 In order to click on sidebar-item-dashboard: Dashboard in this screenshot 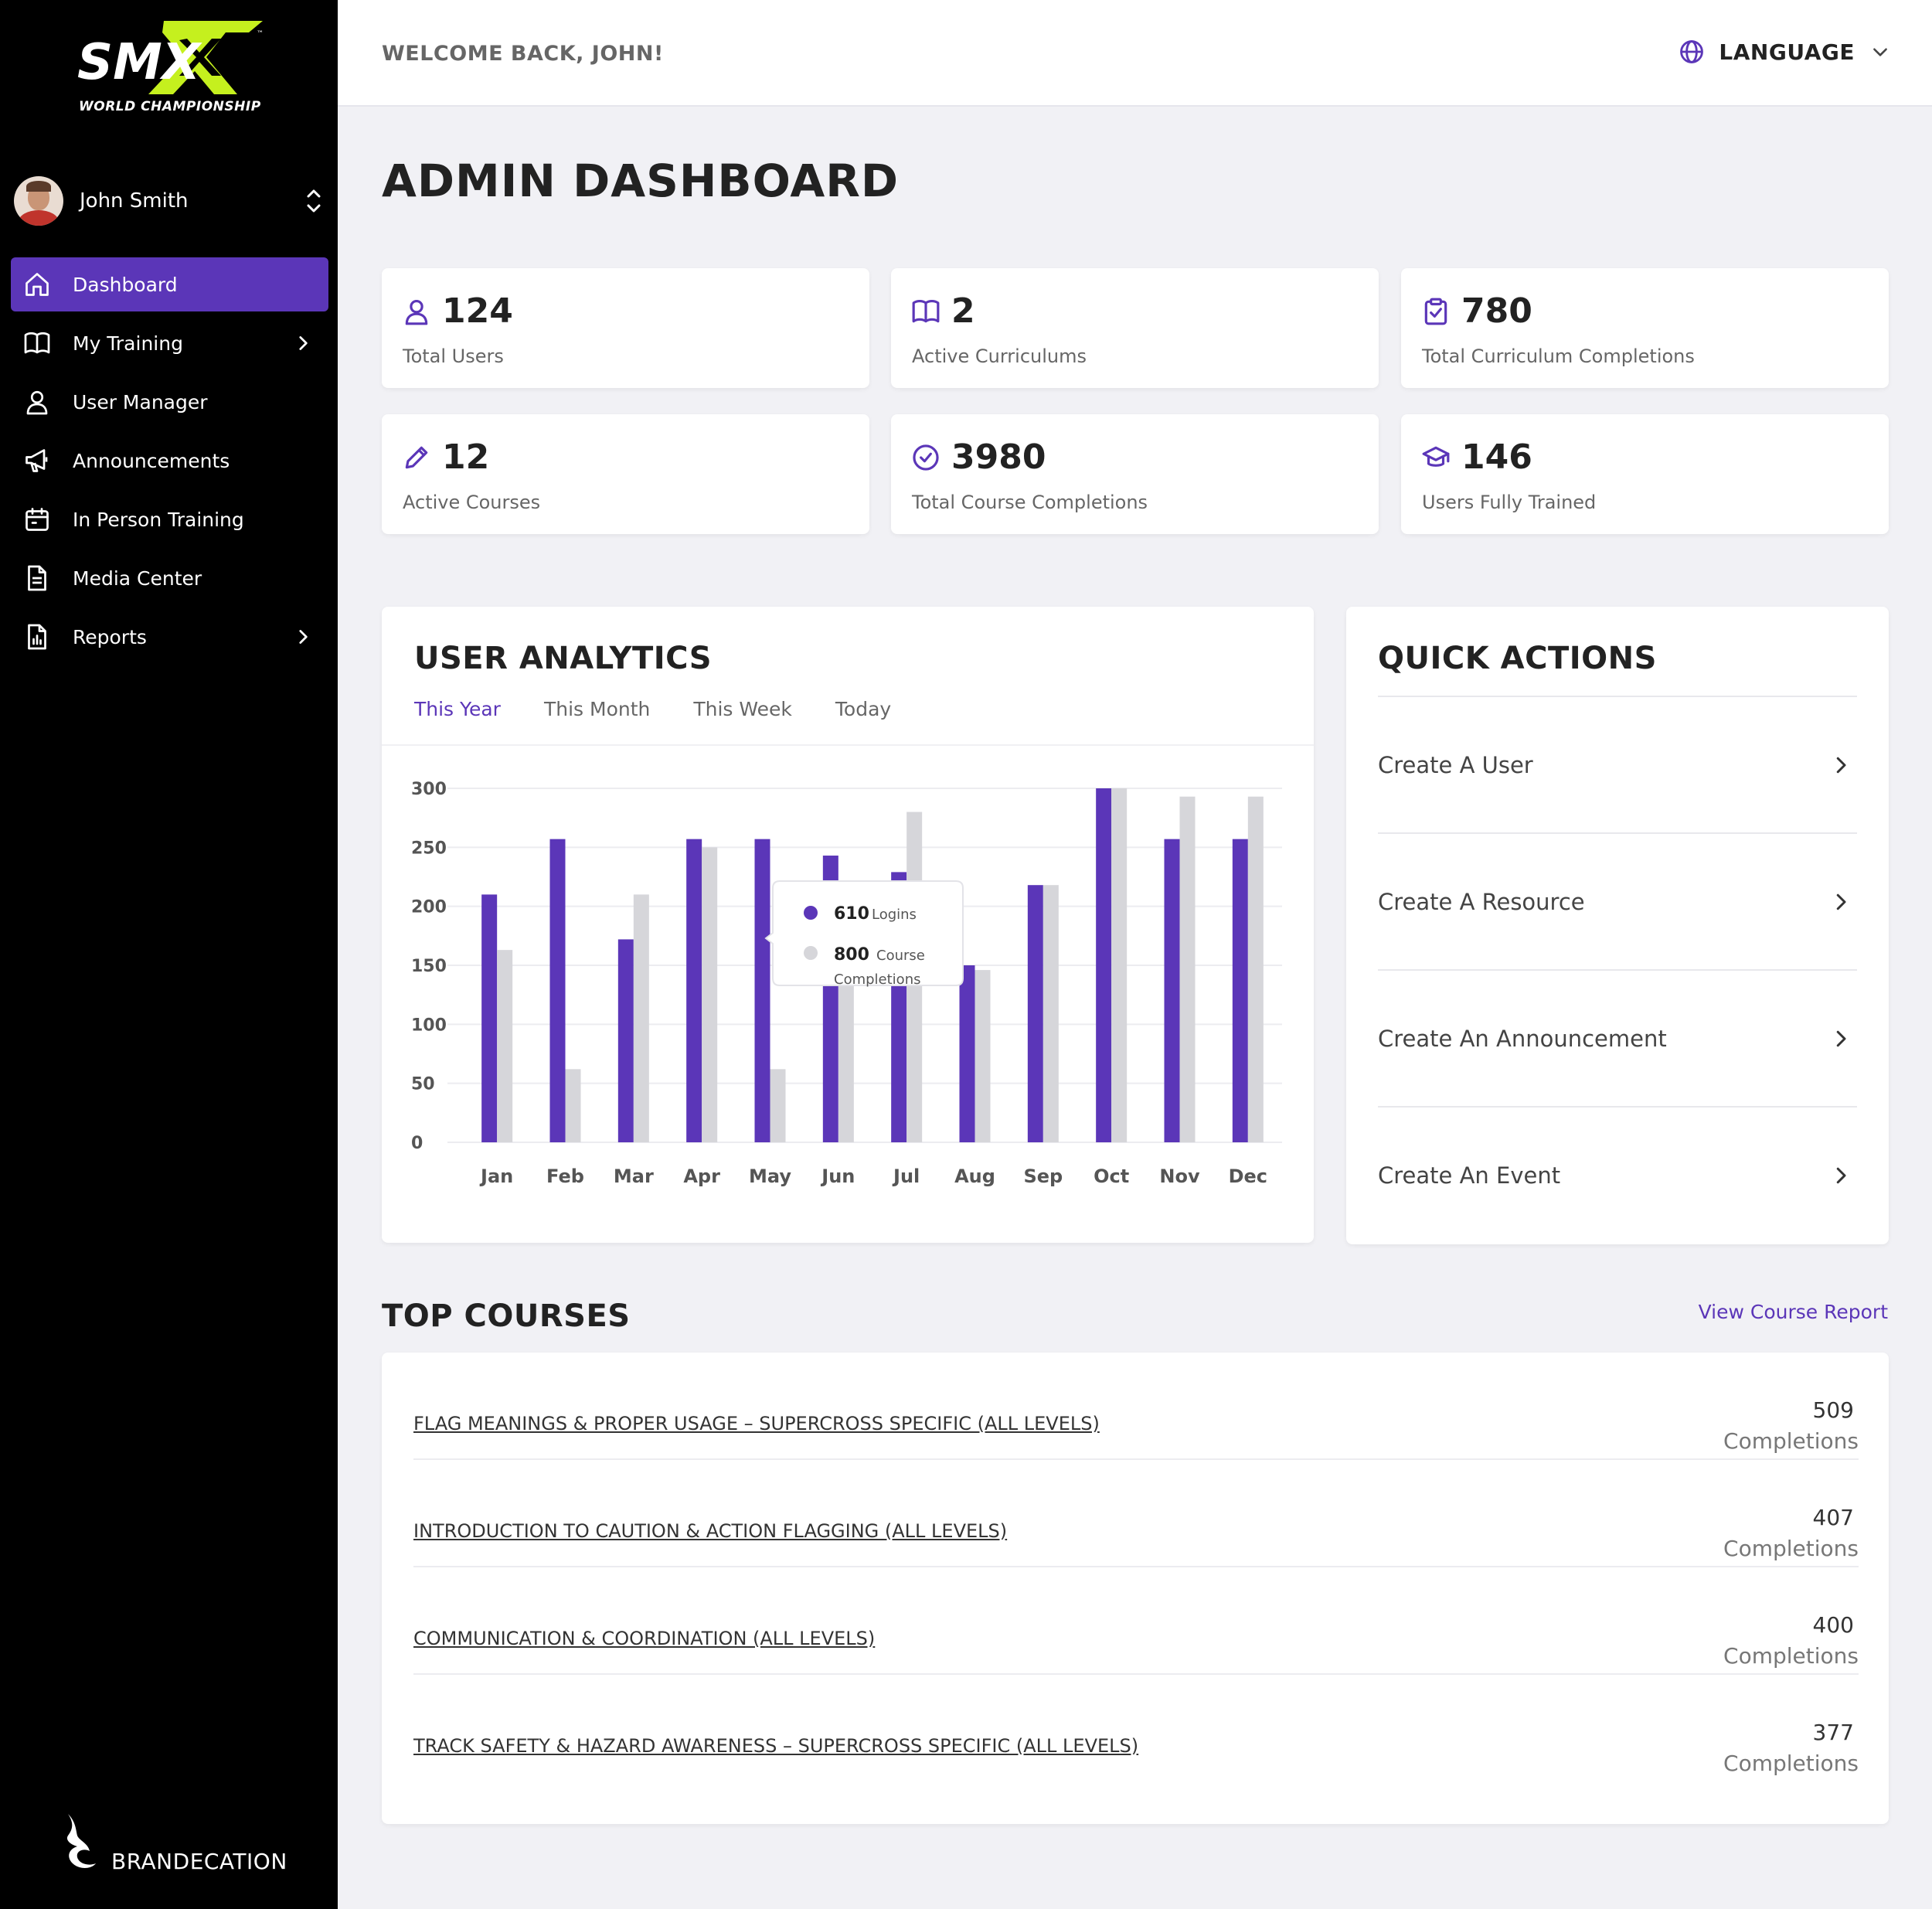, I will do `click(169, 284)`.